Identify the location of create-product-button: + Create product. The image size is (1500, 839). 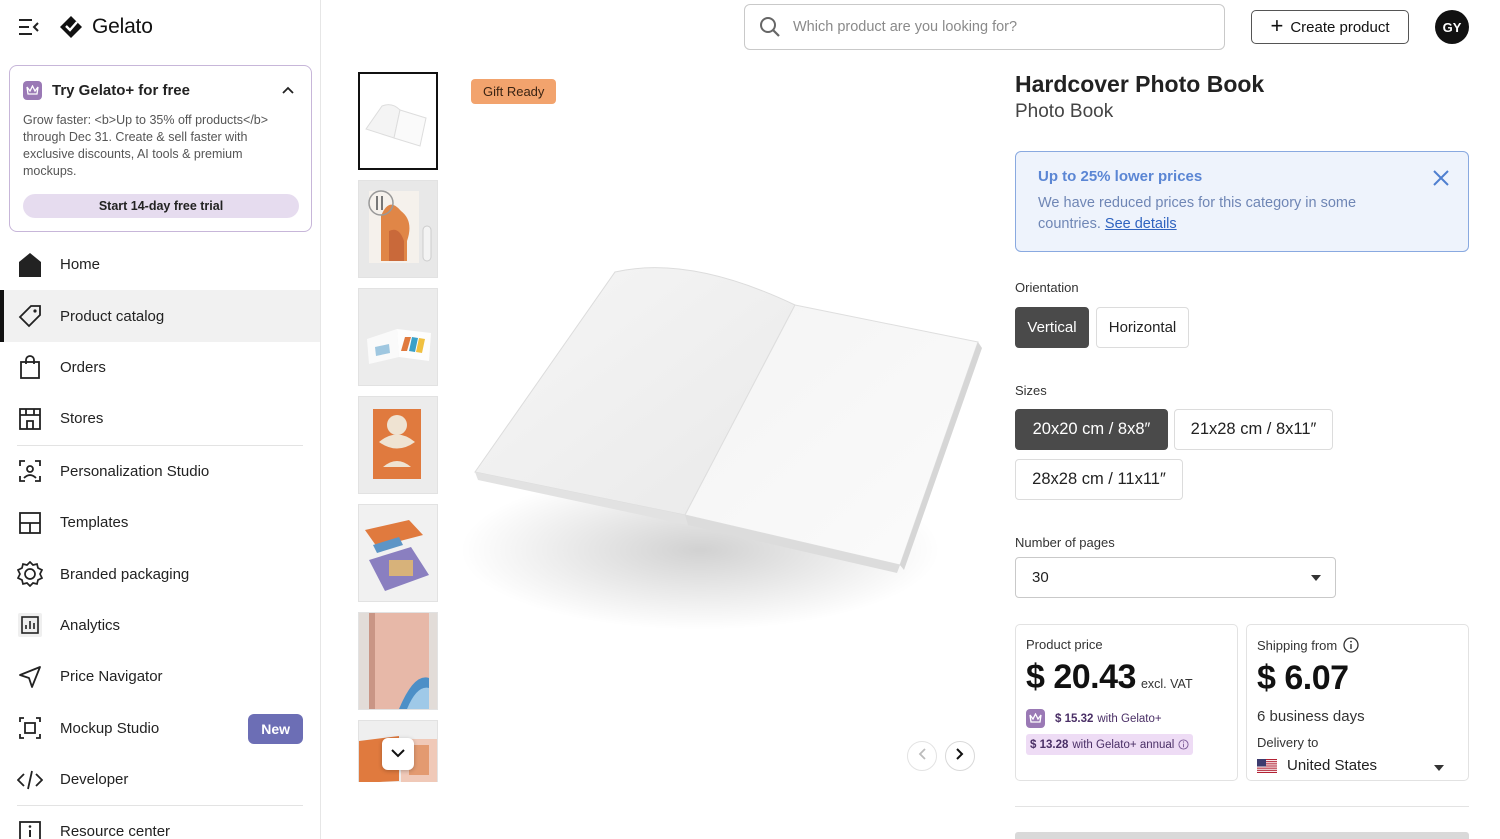
(1330, 27).